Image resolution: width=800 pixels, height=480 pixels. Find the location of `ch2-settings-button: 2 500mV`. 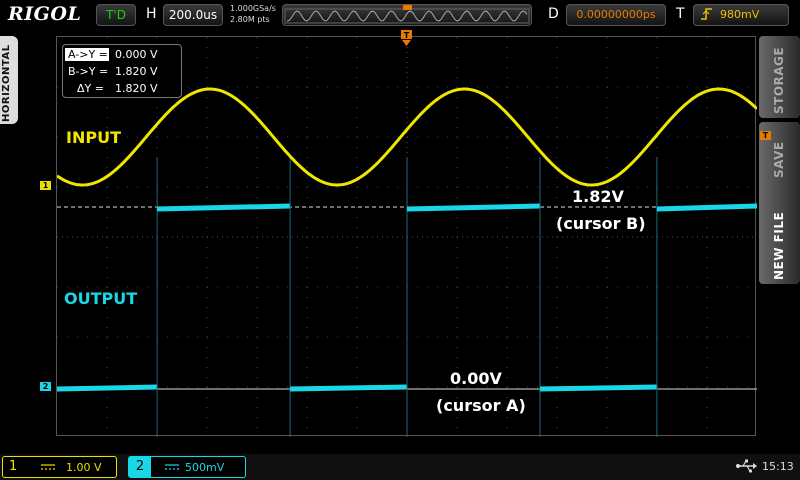

ch2-settings-button: 2 500mV is located at coordinates (187, 467).